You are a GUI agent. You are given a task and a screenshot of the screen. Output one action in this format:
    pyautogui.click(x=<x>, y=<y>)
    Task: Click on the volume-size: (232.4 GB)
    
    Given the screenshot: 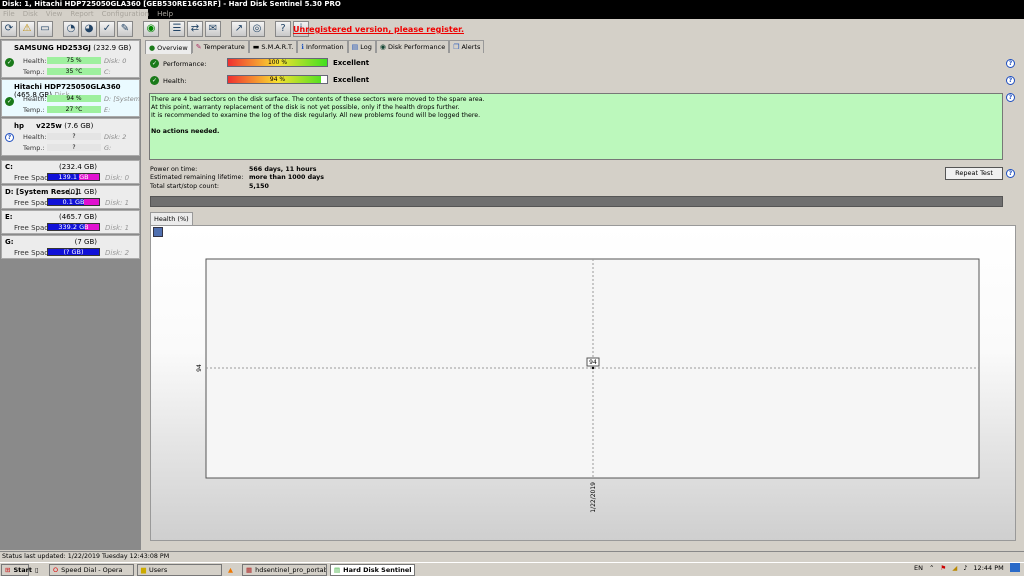 What is the action you would take?
    pyautogui.click(x=78, y=167)
    